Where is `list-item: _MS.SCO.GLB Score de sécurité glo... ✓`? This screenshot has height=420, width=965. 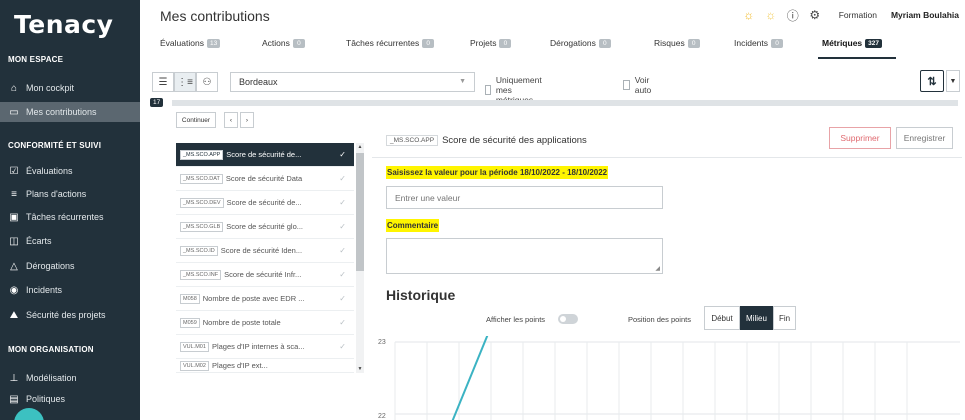
list-item: _MS.SCO.GLB Score de sécurité glo... ✓ is located at coordinates (265, 227).